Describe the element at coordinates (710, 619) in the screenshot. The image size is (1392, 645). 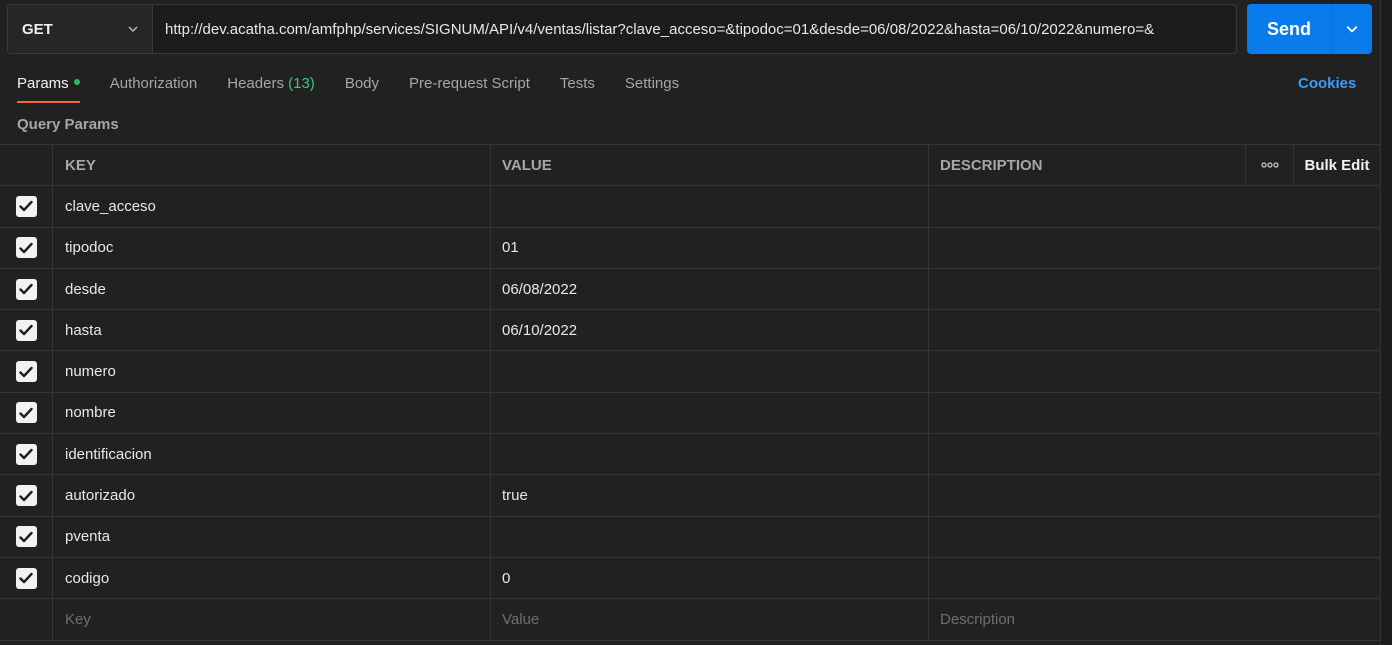
I see `new-value-input: Value` at that location.